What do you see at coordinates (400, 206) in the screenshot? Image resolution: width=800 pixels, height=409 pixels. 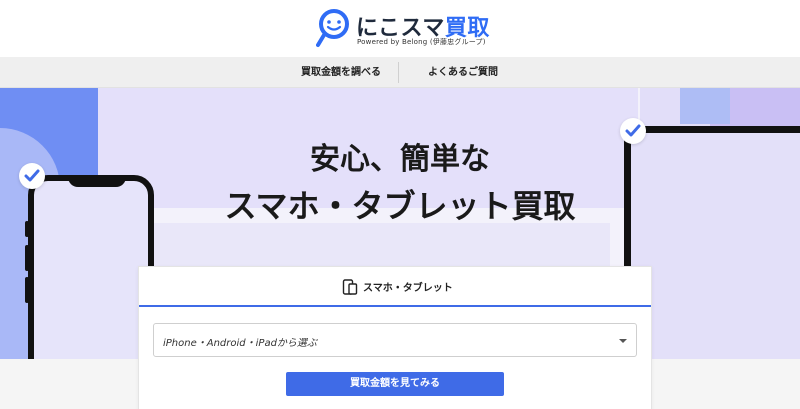 I see `hero-headline-line2: スマホ・タブレット買取` at bounding box center [400, 206].